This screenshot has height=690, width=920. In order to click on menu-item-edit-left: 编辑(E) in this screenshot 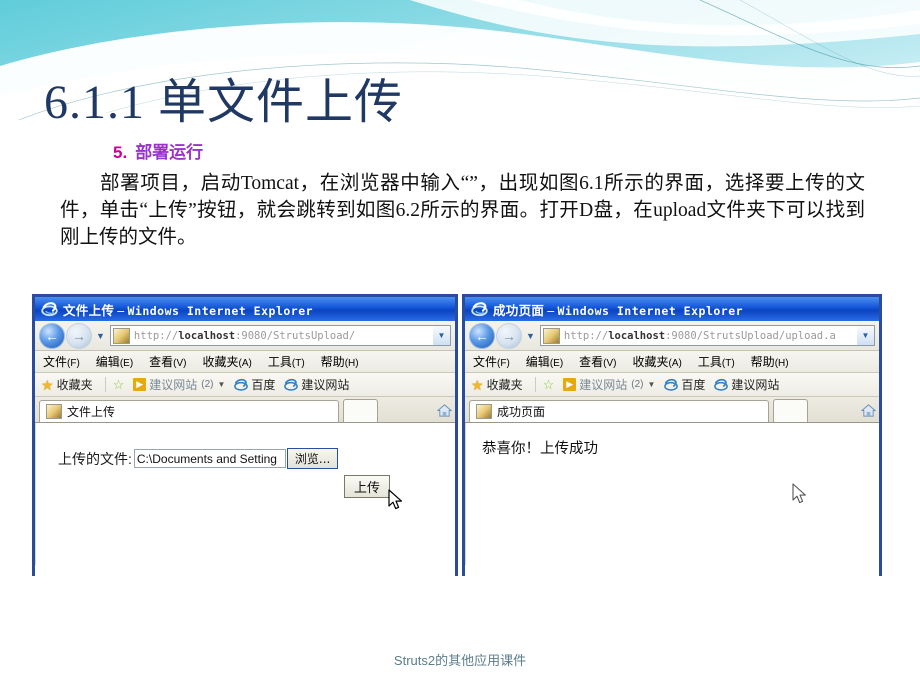, I will do `click(114, 361)`.